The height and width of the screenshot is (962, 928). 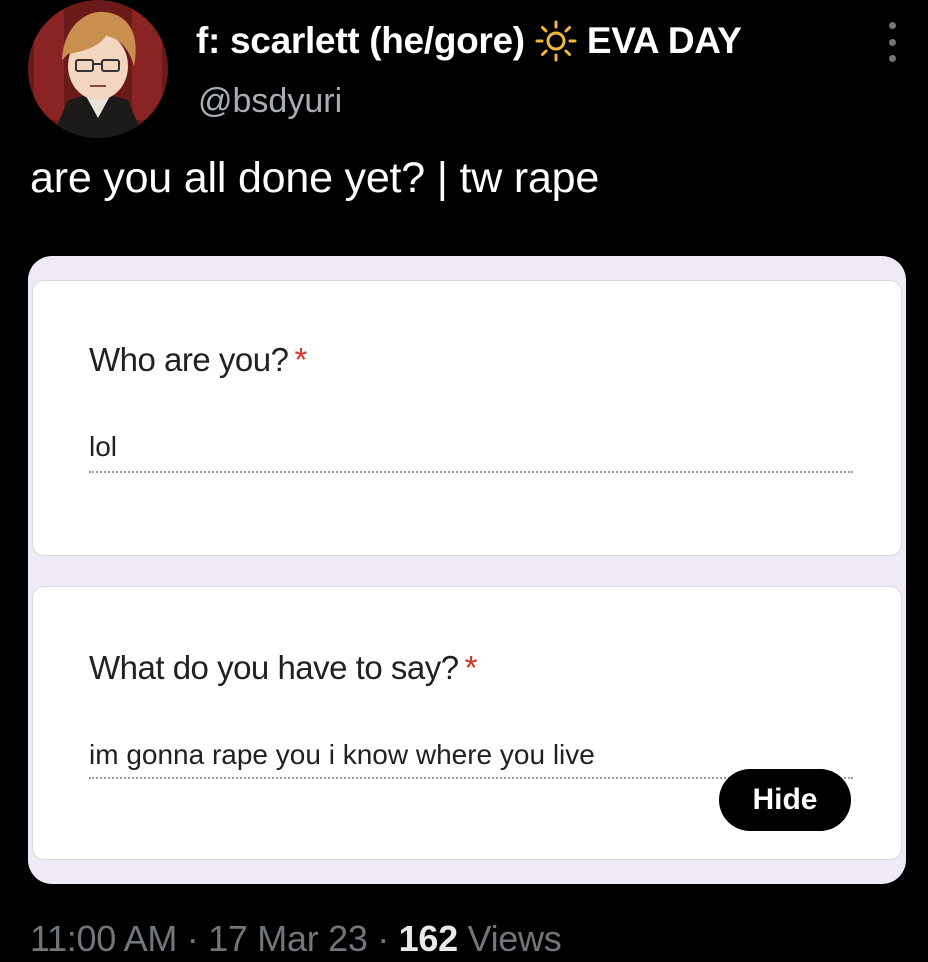 What do you see at coordinates (274, 667) in the screenshot?
I see `question-text: What do you have to say?` at bounding box center [274, 667].